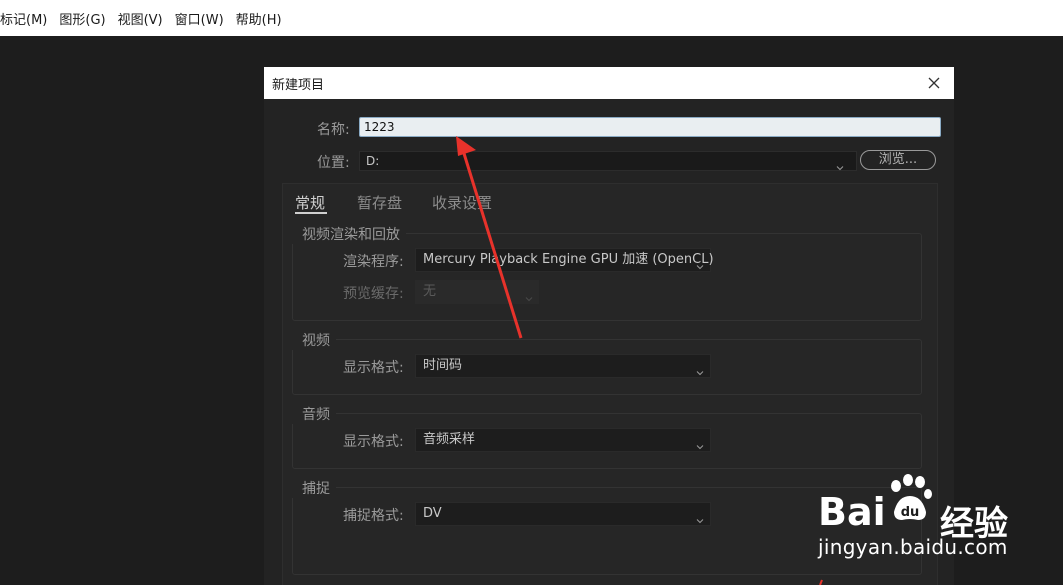  What do you see at coordinates (311, 213) in the screenshot?
I see `active-tab-indicator` at bounding box center [311, 213].